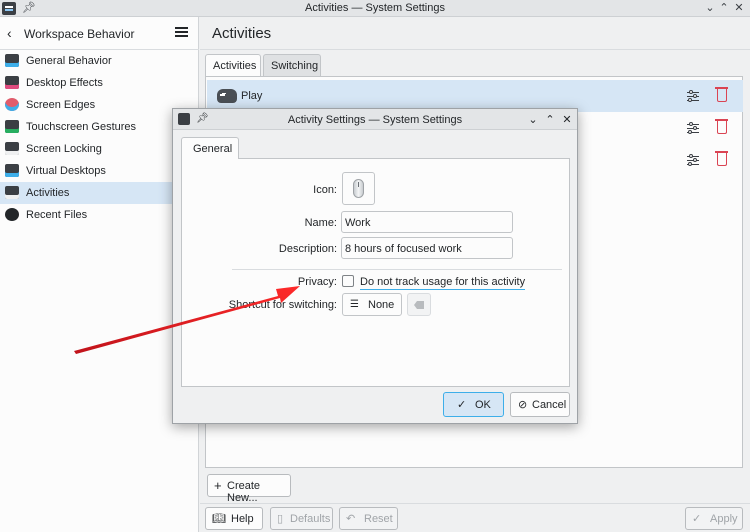 The width and height of the screenshot is (750, 532). What do you see at coordinates (234, 518) in the screenshot?
I see `help-button: 📖︎ Help` at bounding box center [234, 518].